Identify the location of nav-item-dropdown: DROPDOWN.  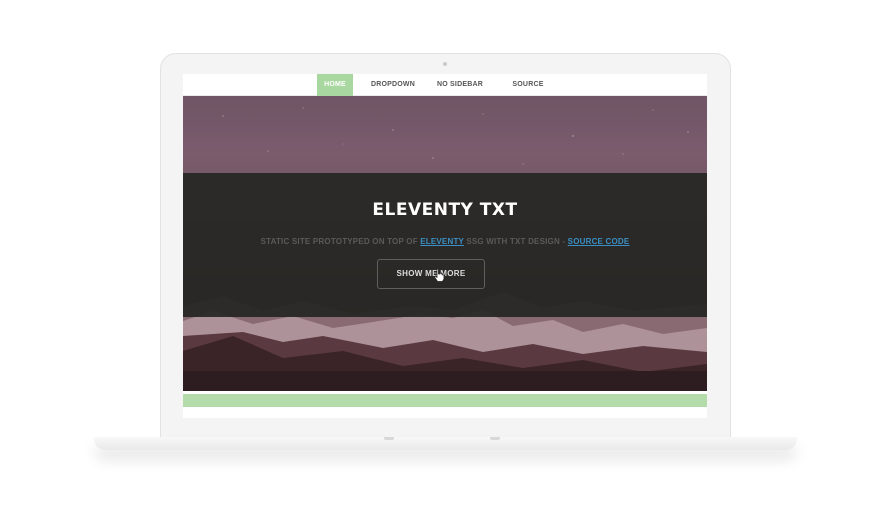
(393, 85).